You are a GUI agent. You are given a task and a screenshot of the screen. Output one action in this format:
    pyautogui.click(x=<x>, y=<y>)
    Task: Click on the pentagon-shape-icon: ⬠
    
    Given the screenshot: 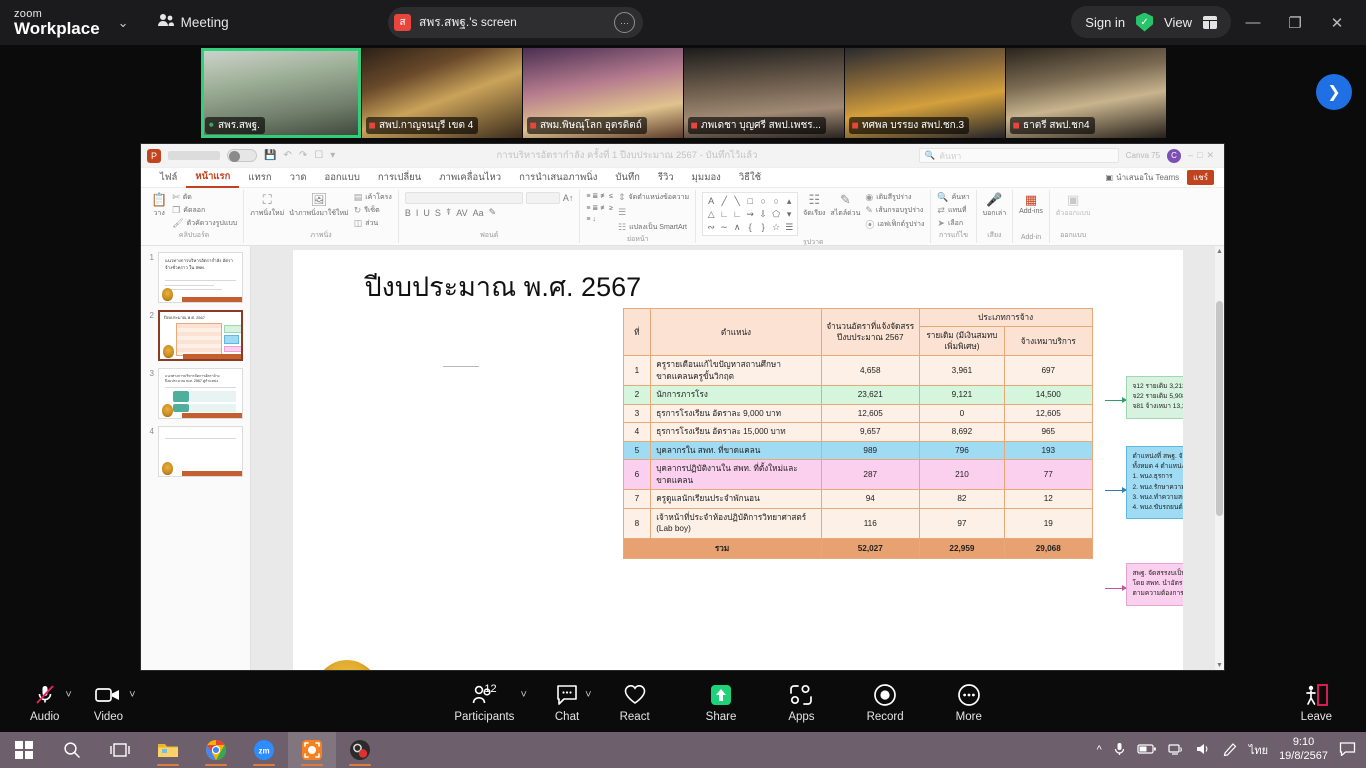 What is the action you would take?
    pyautogui.click(x=776, y=214)
    